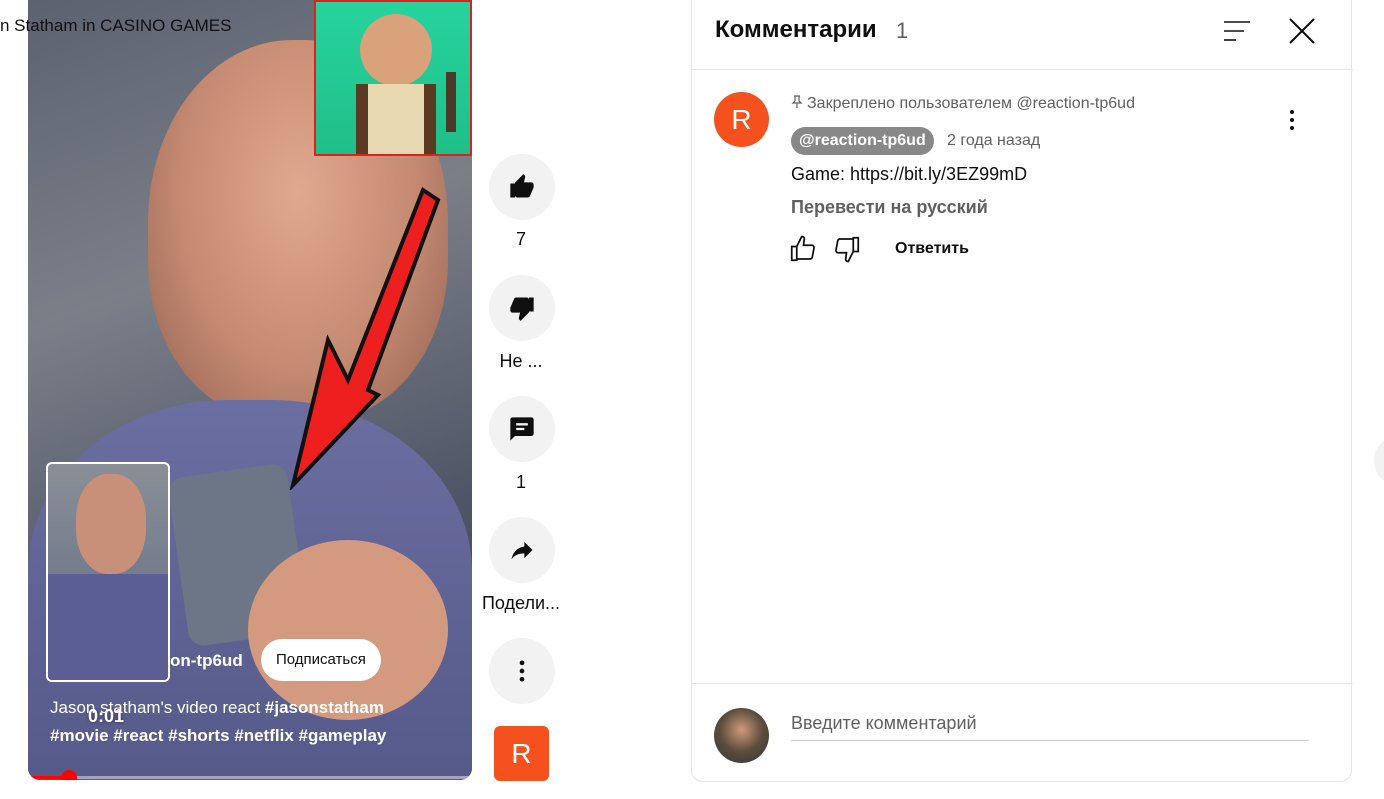 The image size is (1384, 799). What do you see at coordinates (741, 735) in the screenshot?
I see `user-avatar` at bounding box center [741, 735].